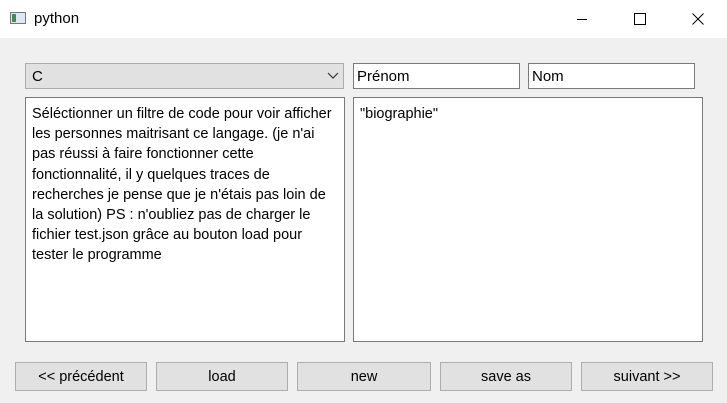  Describe the element at coordinates (611, 76) in the screenshot. I see `nom-field` at that location.